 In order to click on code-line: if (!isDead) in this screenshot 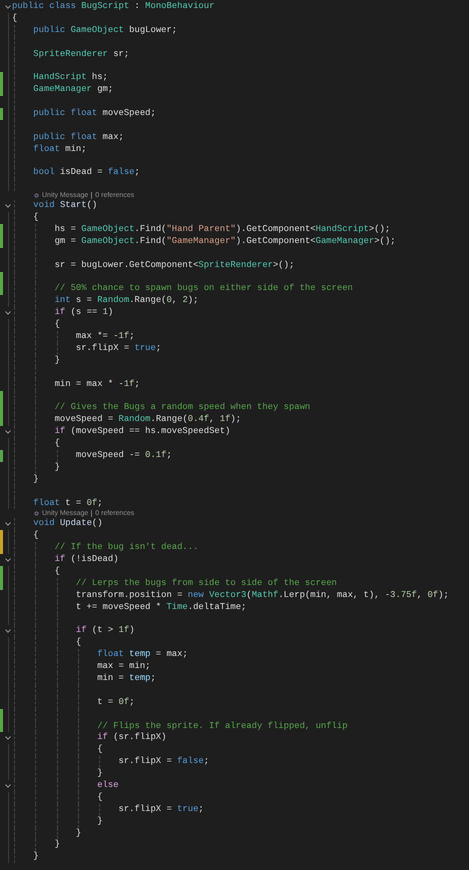, I will do `click(86, 560)`.